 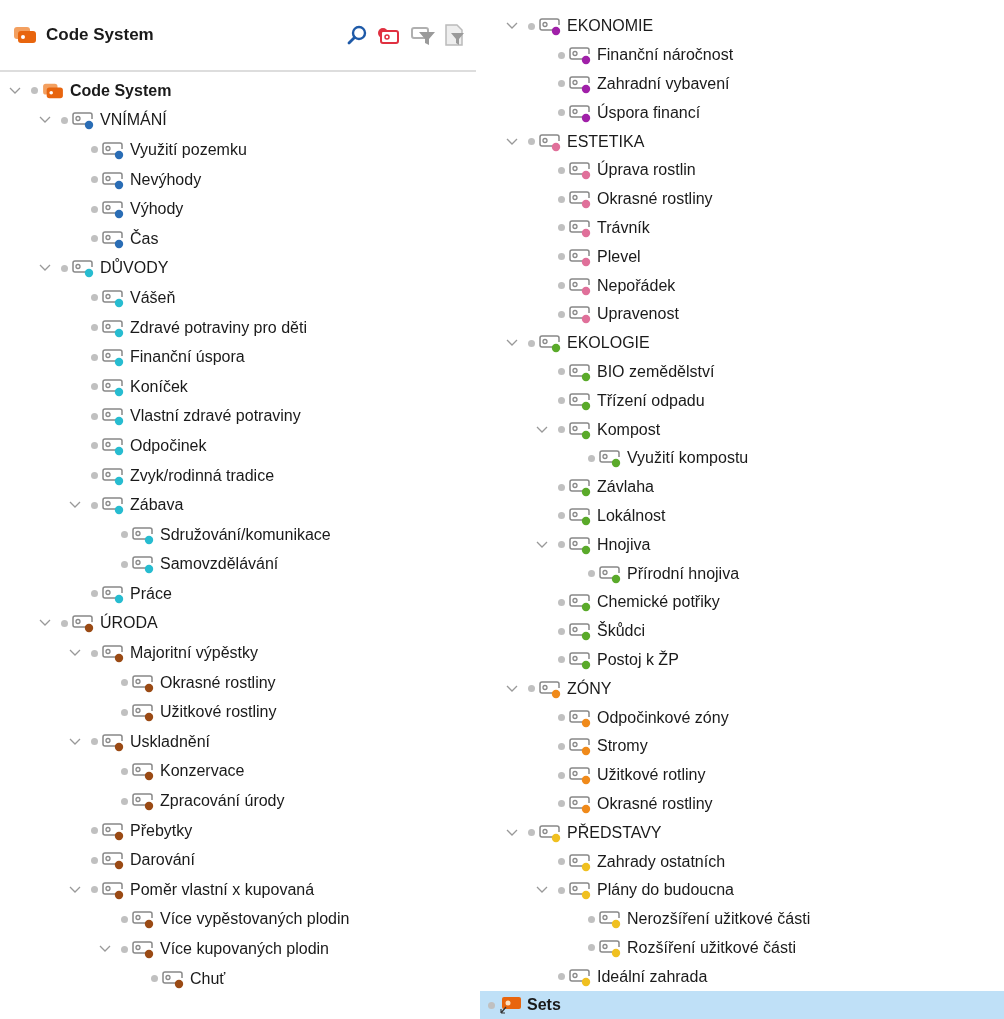 What do you see at coordinates (751, 372) in the screenshot?
I see `tree-item: BIO zemědělství` at bounding box center [751, 372].